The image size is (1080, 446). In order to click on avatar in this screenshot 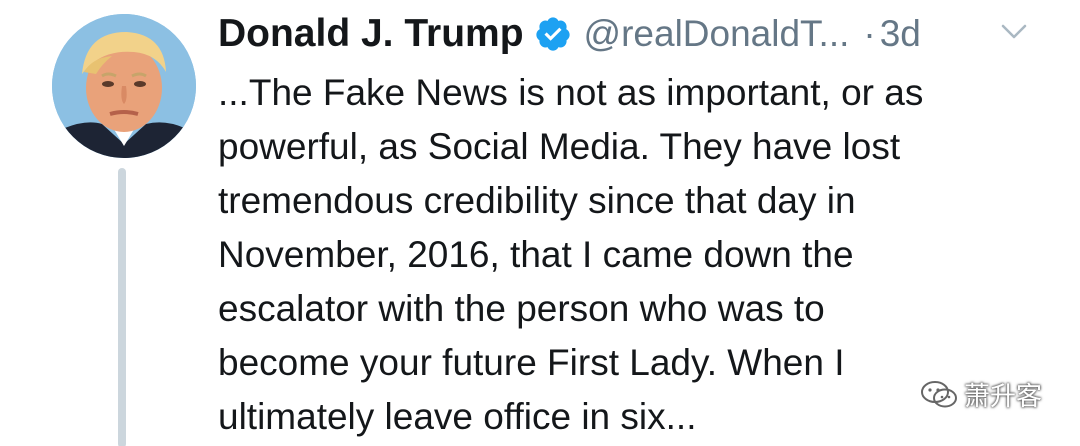, I will do `click(124, 86)`.